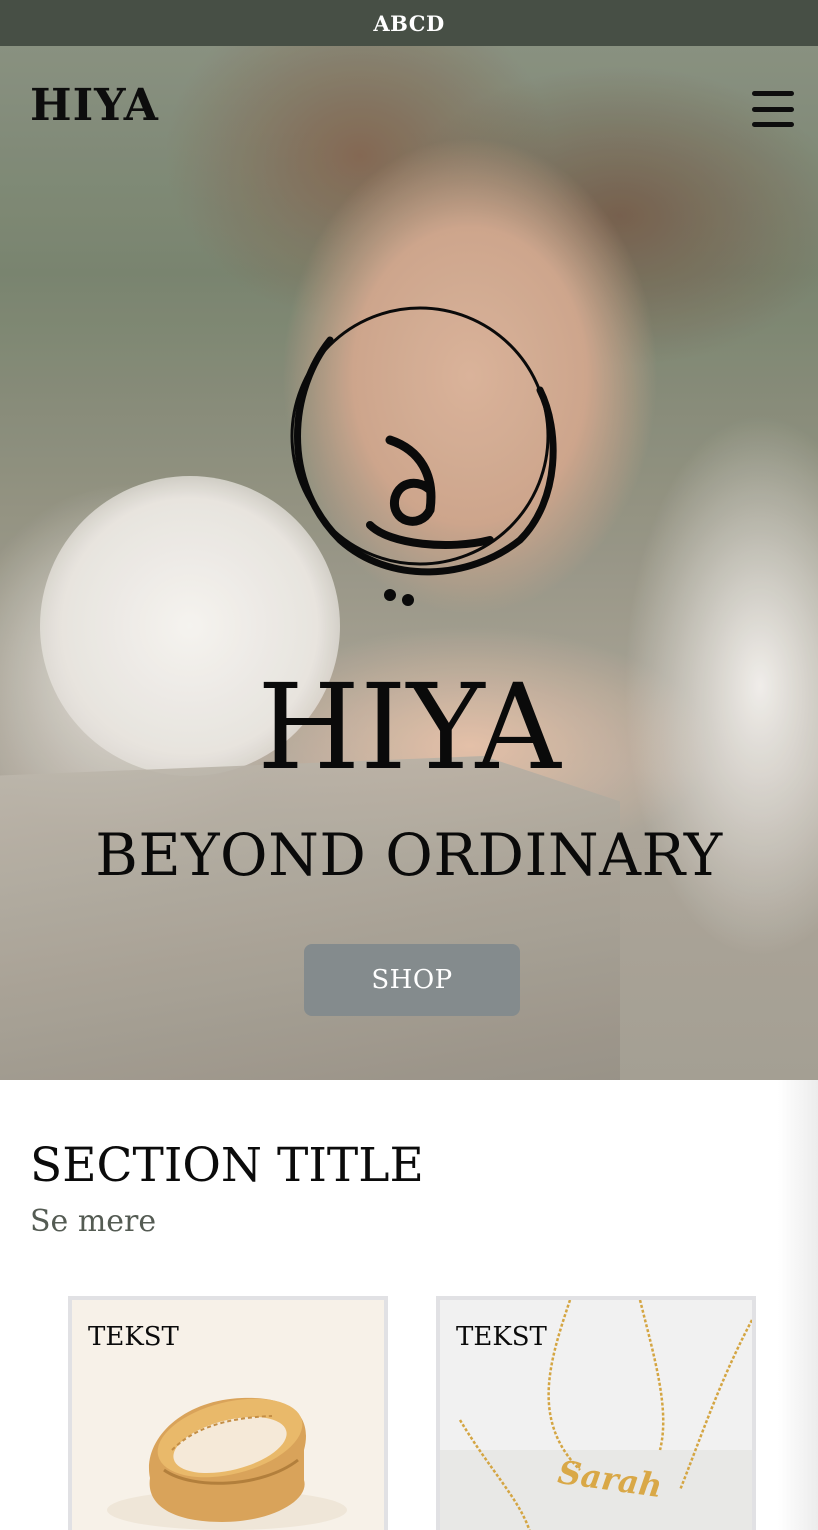 The height and width of the screenshot is (1530, 818). What do you see at coordinates (409, 727) in the screenshot?
I see `hero-title: HIYA` at bounding box center [409, 727].